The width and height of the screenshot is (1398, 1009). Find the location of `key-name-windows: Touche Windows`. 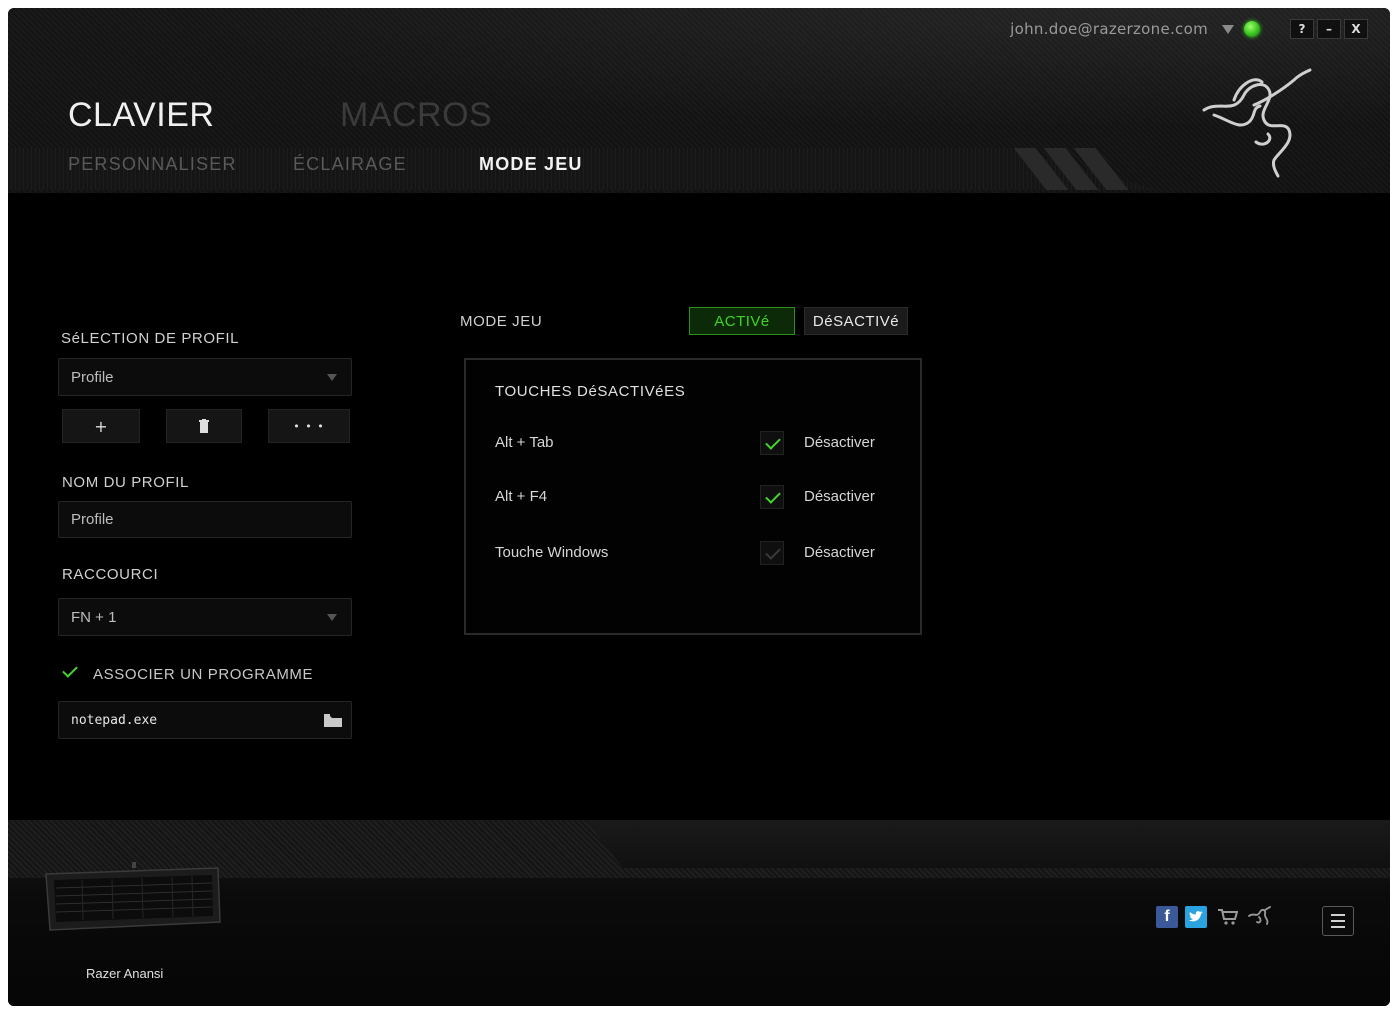

key-name-windows: Touche Windows is located at coordinates (552, 552).